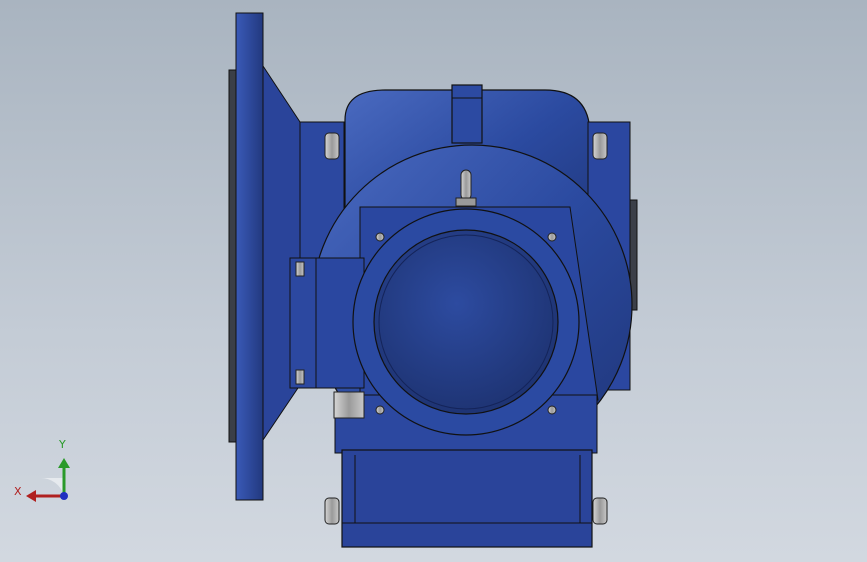 Image resolution: width=867 pixels, height=562 pixels. I want to click on motor-end-cover, so click(466, 322).